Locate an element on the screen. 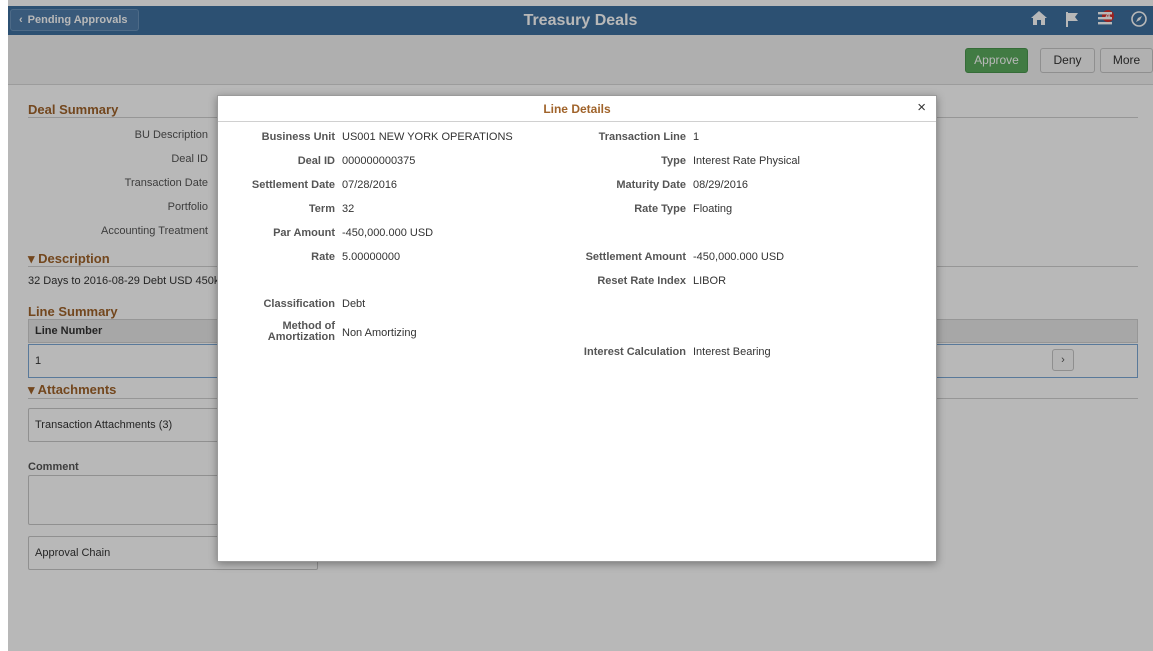 Image resolution: width=1153 pixels, height=651 pixels. method-of-amortization-value: Non Amortizing is located at coordinates (379, 333).